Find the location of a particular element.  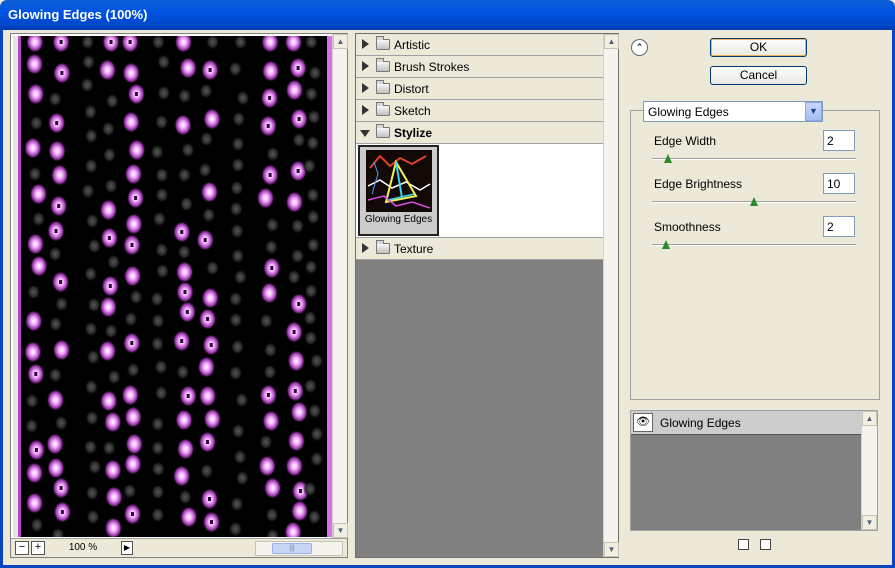

open-folder-icon is located at coordinates (383, 131).